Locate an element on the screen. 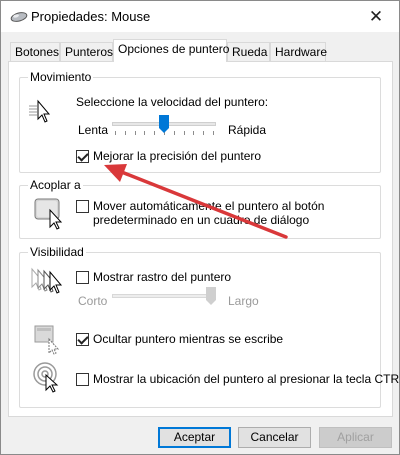  tab-label: Botones is located at coordinates (37, 52).